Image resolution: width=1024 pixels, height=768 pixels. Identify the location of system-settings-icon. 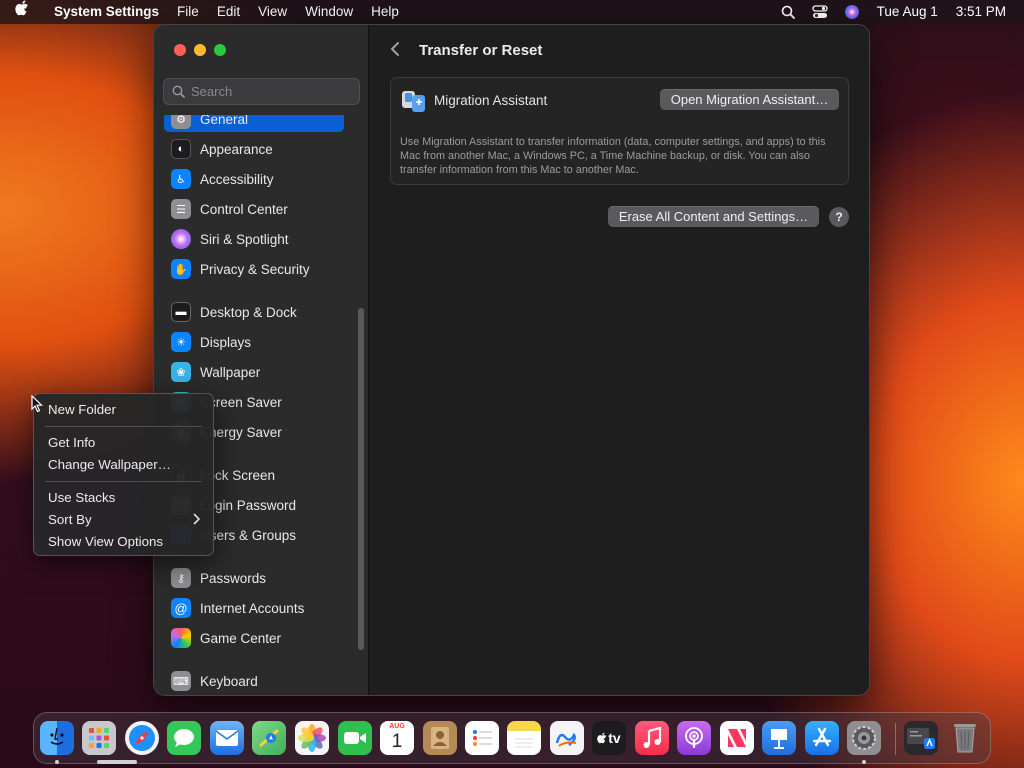
(864, 738).